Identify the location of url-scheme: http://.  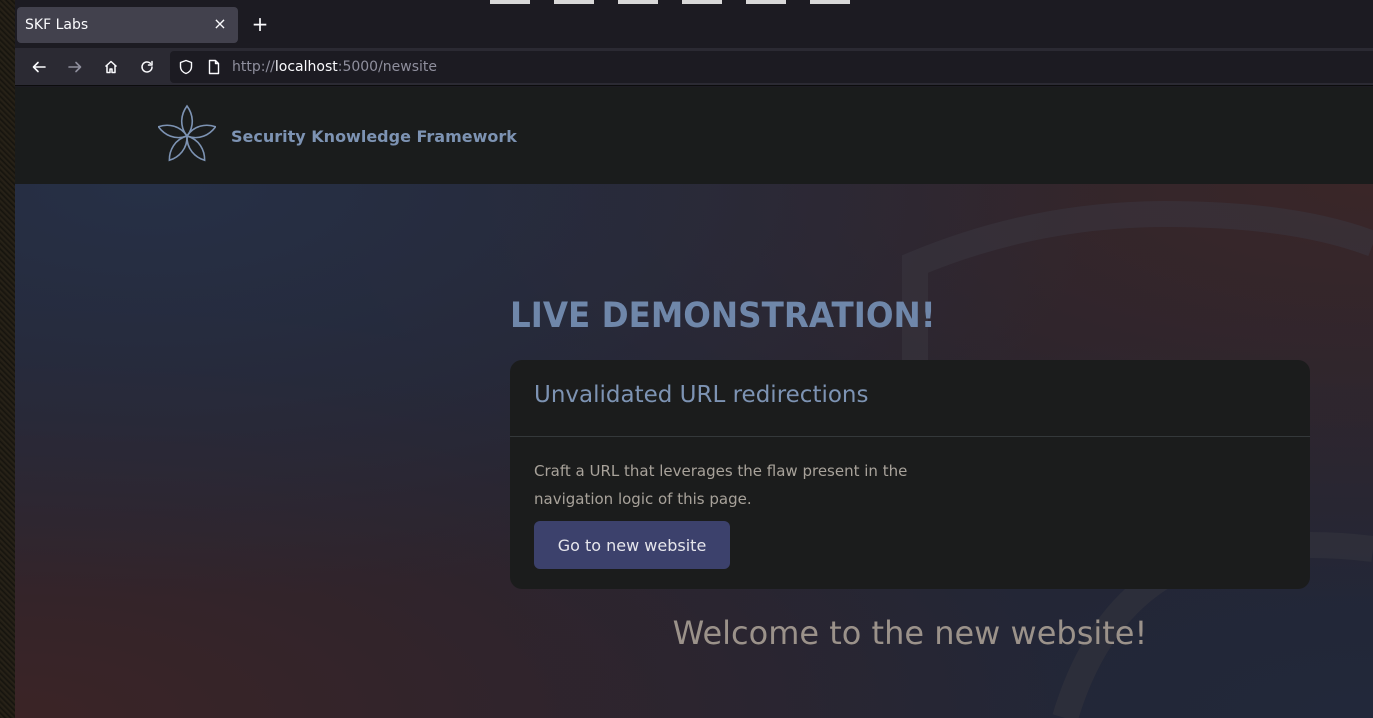
(253, 67).